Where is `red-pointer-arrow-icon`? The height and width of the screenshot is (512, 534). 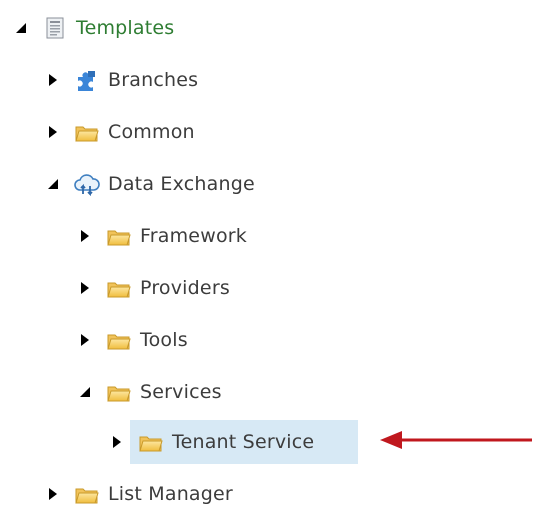
red-pointer-arrow-icon is located at coordinates (456, 440).